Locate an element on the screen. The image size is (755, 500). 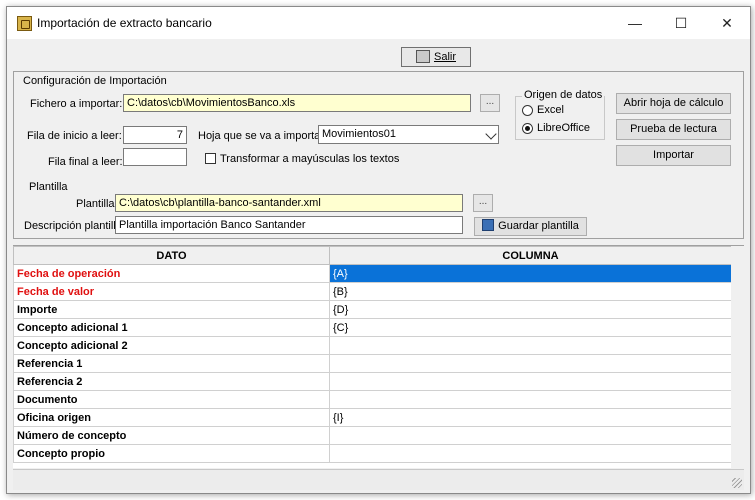
close-button: ✕ is located at coordinates (727, 23).